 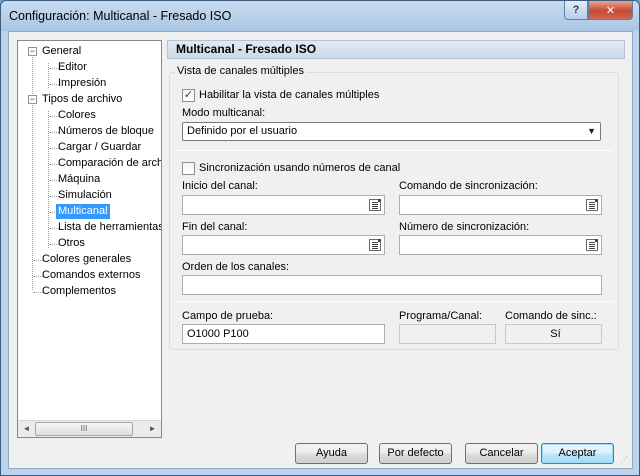 What do you see at coordinates (468, 186) in the screenshot?
I see `sync-command-label: Comando de sincronización:` at bounding box center [468, 186].